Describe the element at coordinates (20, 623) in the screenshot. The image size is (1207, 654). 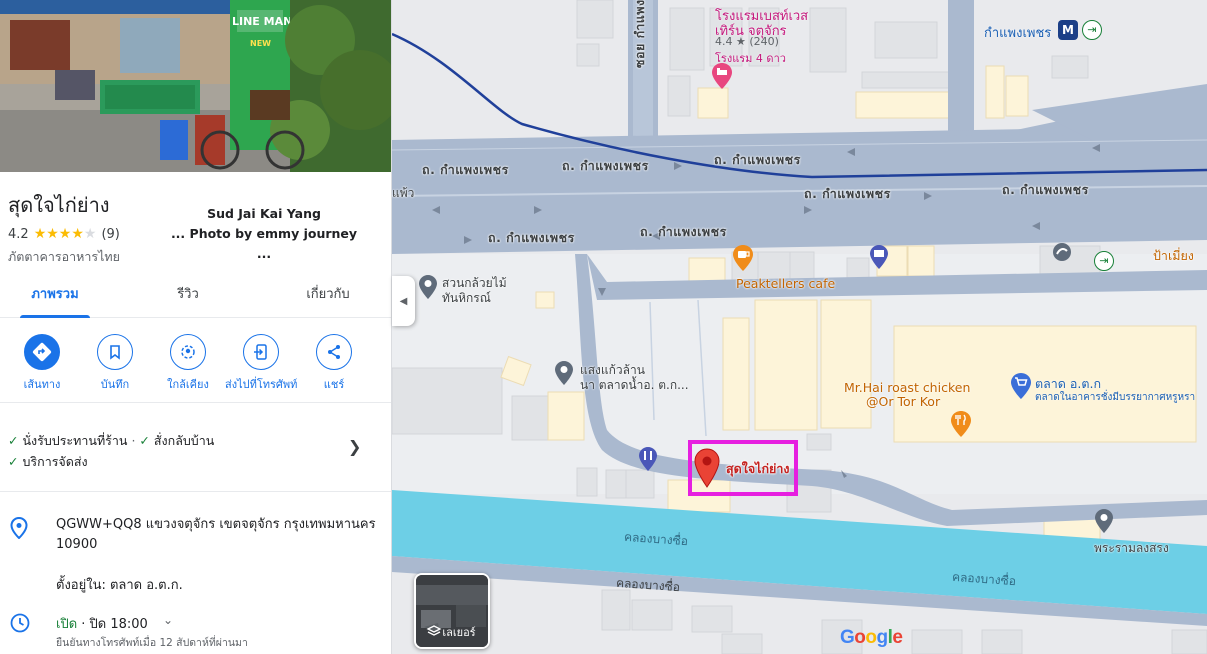
I see `clock-icon` at that location.